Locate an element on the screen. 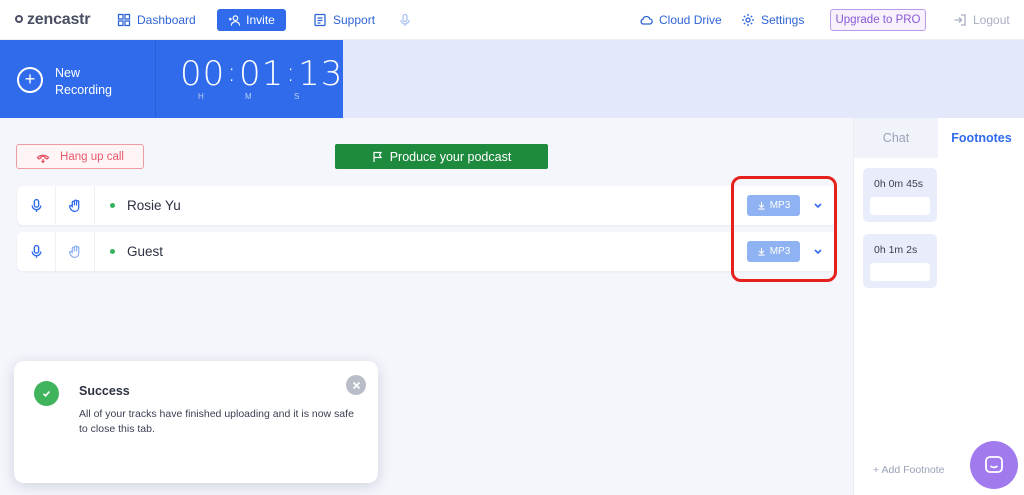 The image size is (1024, 495). flag-icon is located at coordinates (377, 156).